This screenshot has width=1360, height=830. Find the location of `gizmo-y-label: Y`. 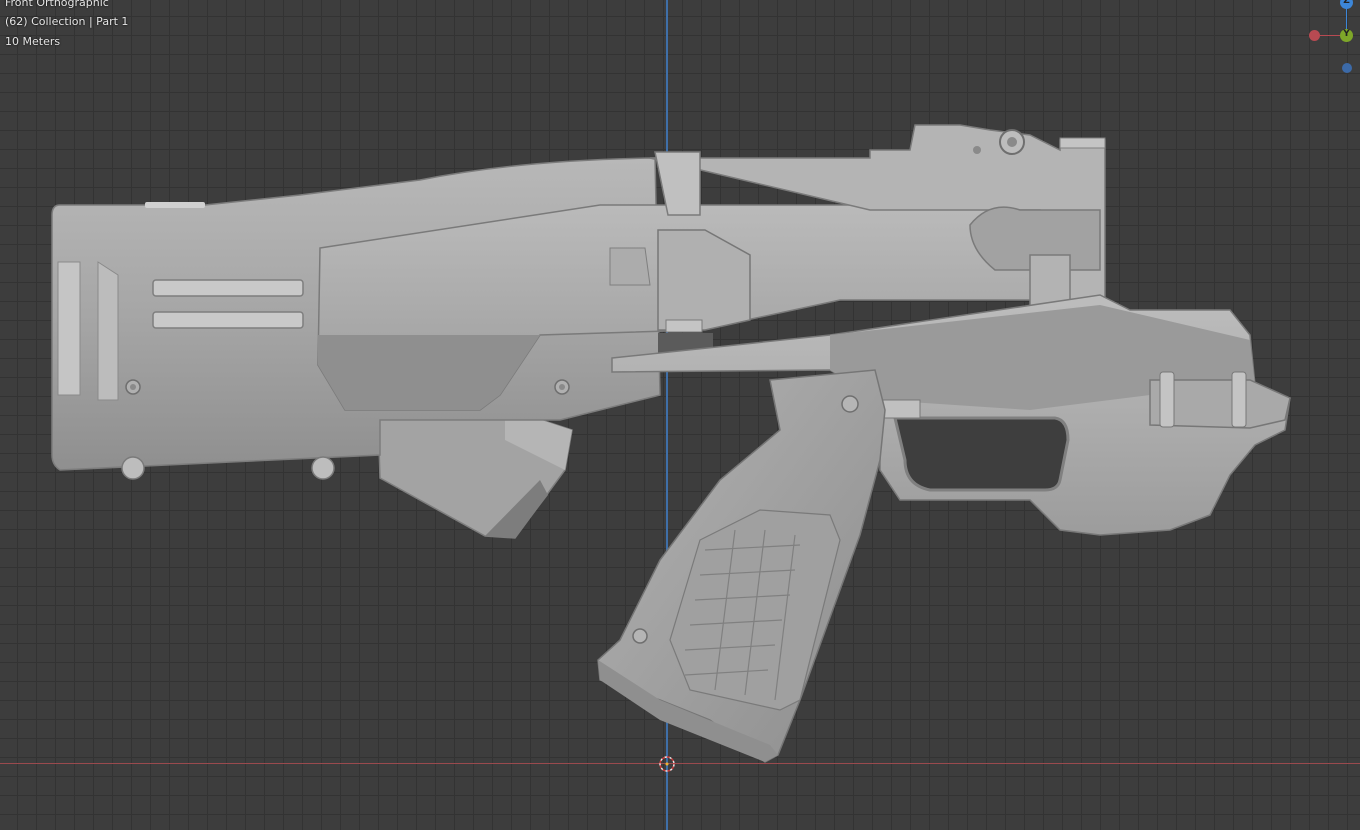

gizmo-y-label: Y is located at coordinates (1346, 34).